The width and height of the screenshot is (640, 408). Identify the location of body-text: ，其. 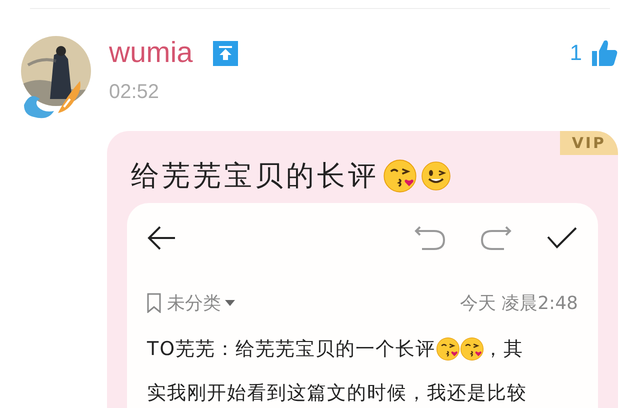
(504, 349).